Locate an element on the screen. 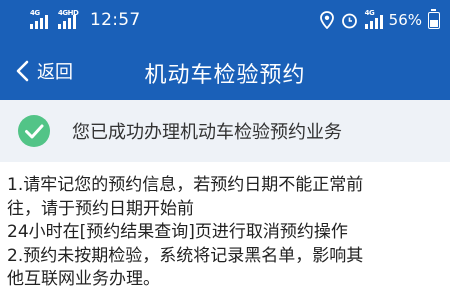 This screenshot has width=450, height=300. rules-line: 往，请于预约日期开始前 is located at coordinates (100, 208).